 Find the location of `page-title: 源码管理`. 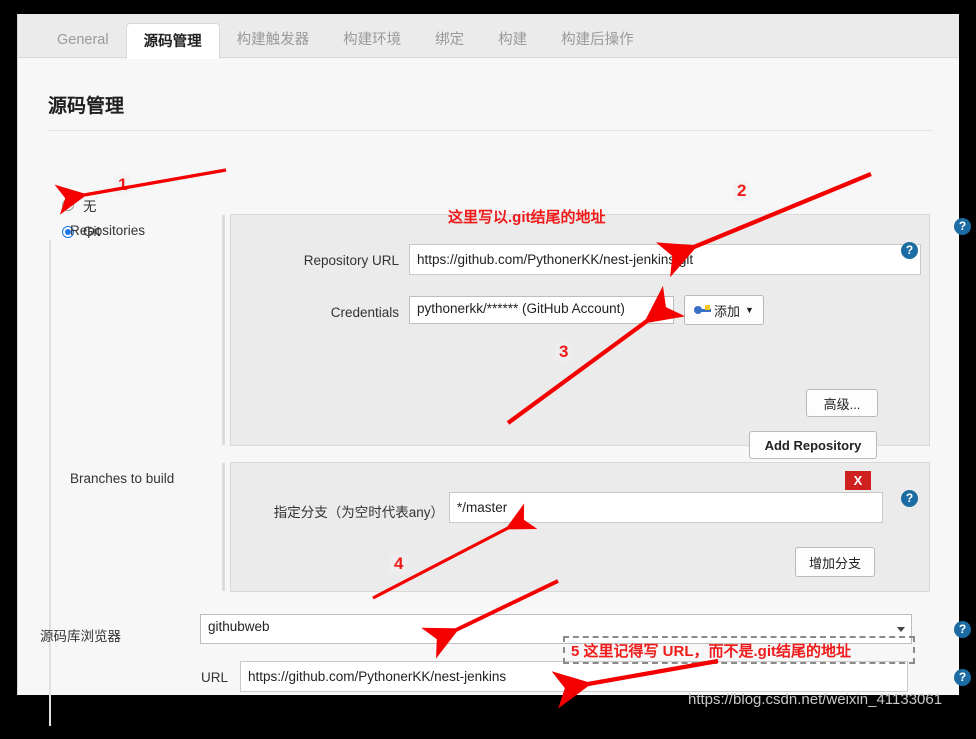

page-title: 源码管理 is located at coordinates (86, 106).